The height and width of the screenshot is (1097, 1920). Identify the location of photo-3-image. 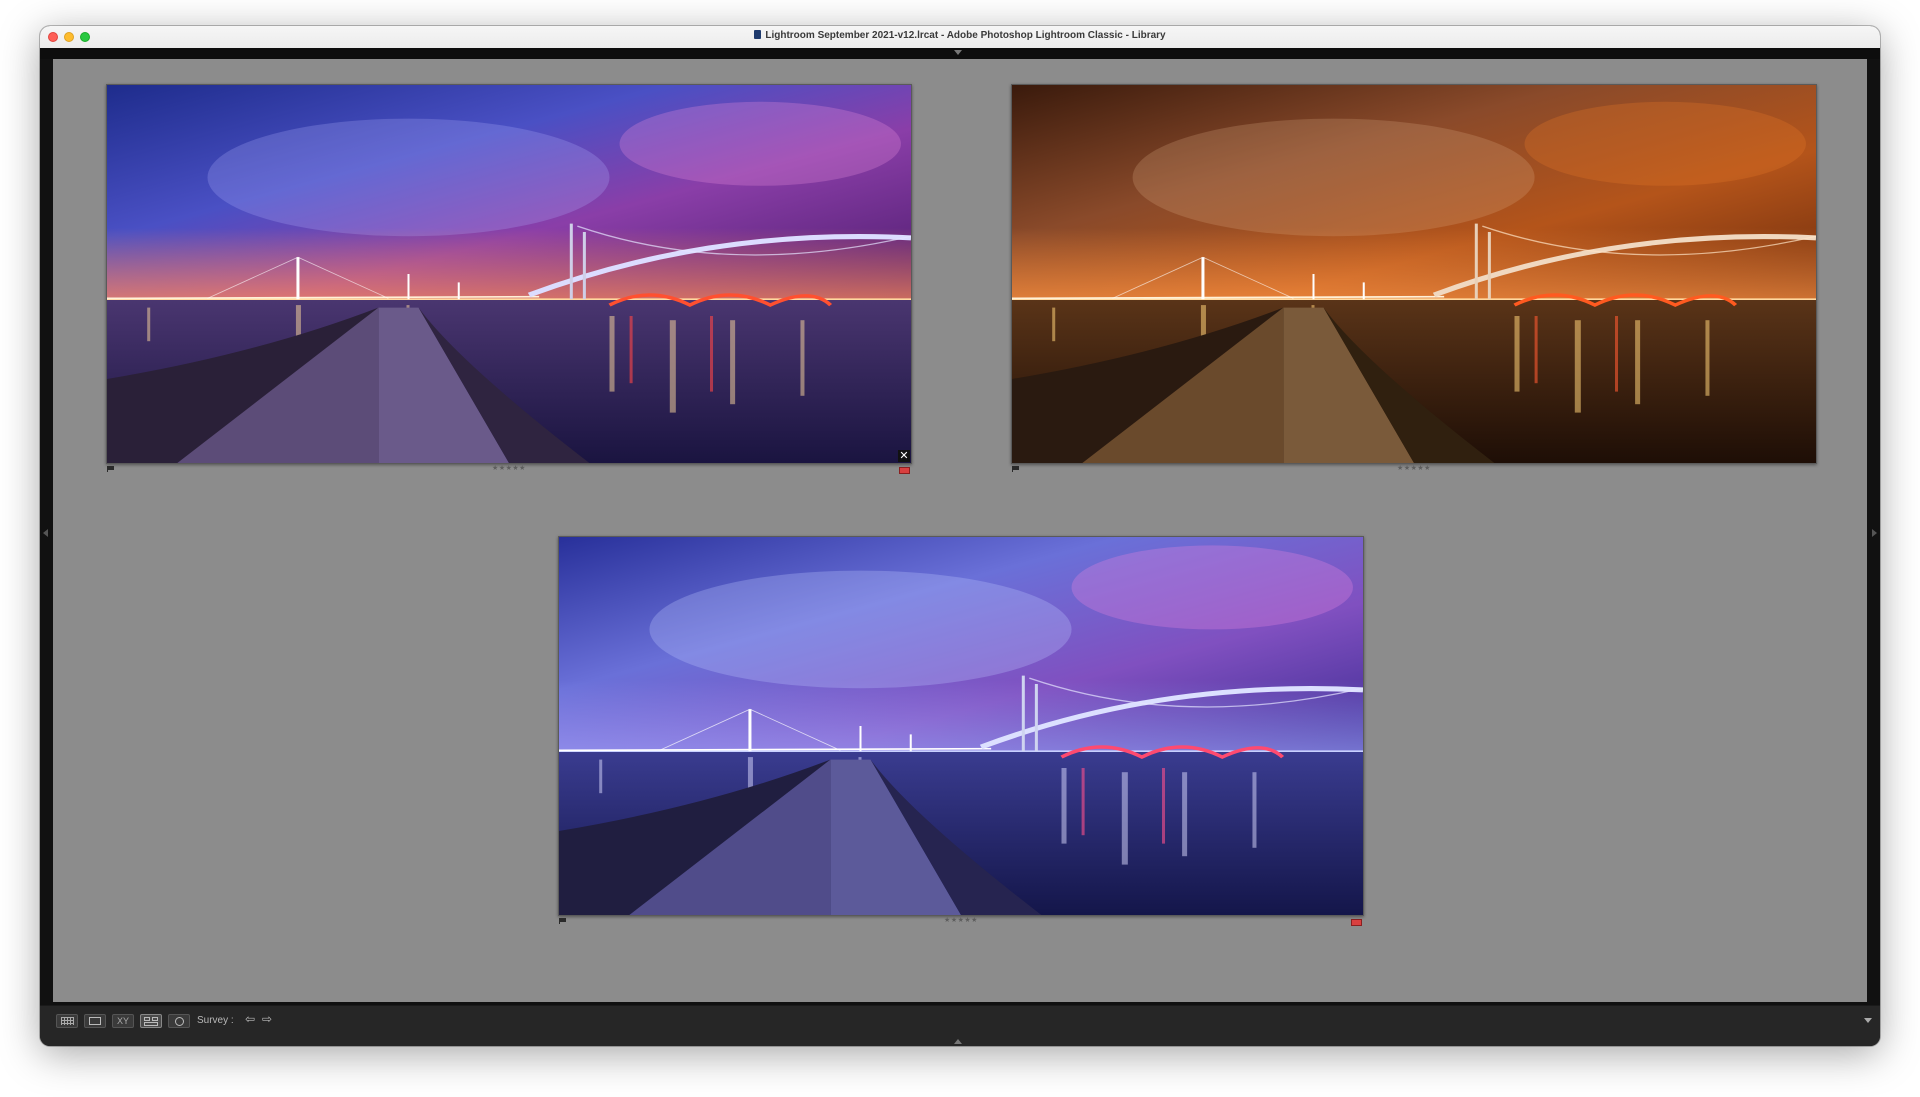
(961, 726).